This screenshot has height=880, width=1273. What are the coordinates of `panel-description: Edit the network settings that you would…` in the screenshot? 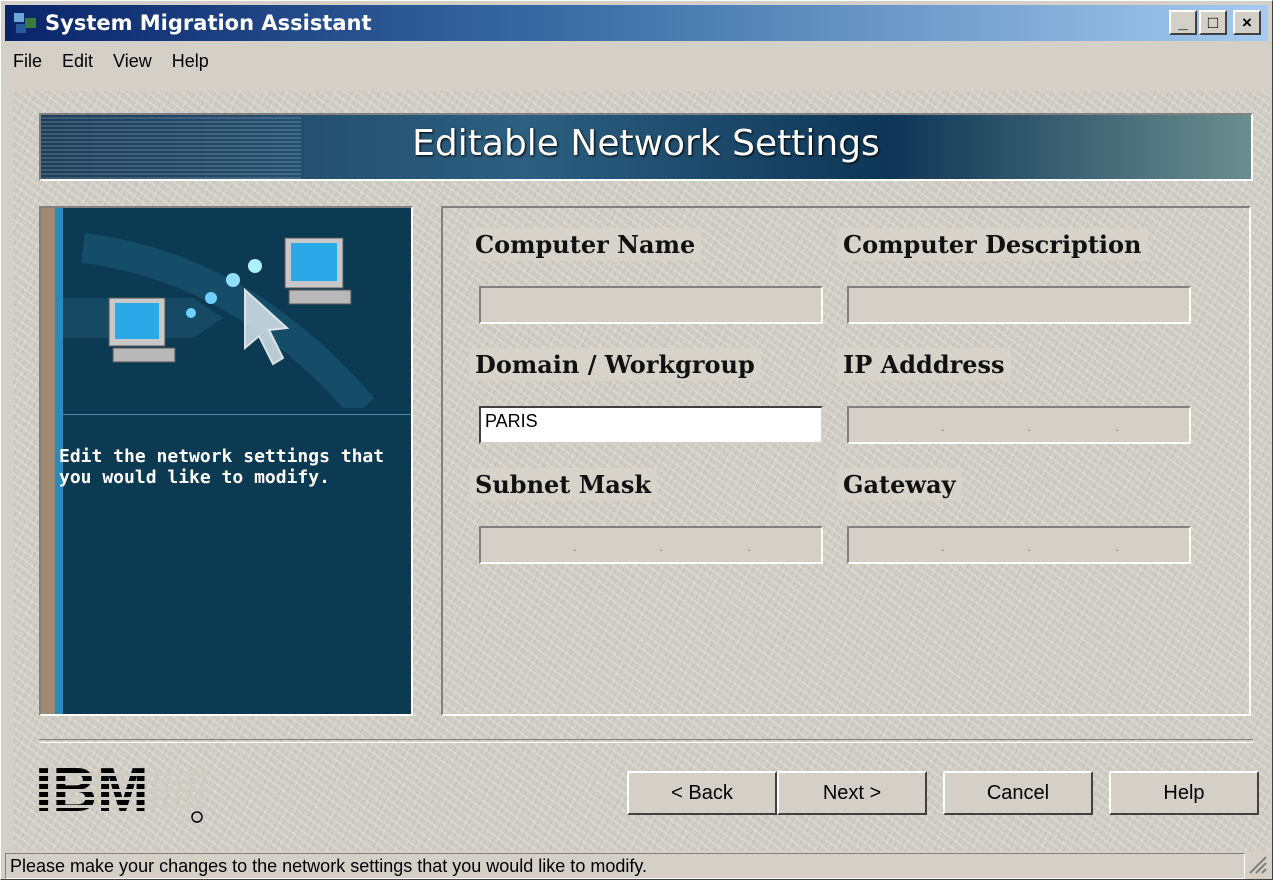 It's located at (222, 467).